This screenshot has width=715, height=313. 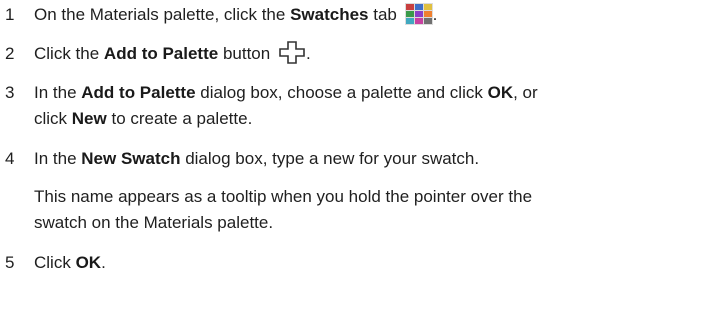 What do you see at coordinates (357, 263) in the screenshot?
I see `step-5: 5 Click OK.` at bounding box center [357, 263].